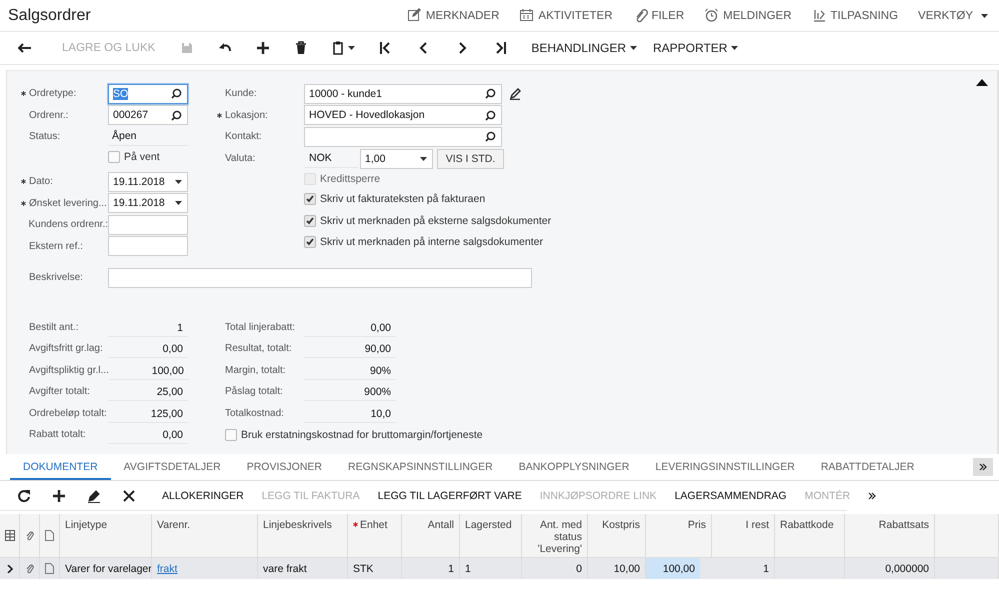 This screenshot has height=593, width=999. What do you see at coordinates (30, 535) in the screenshot?
I see `paperclip-icon` at bounding box center [30, 535].